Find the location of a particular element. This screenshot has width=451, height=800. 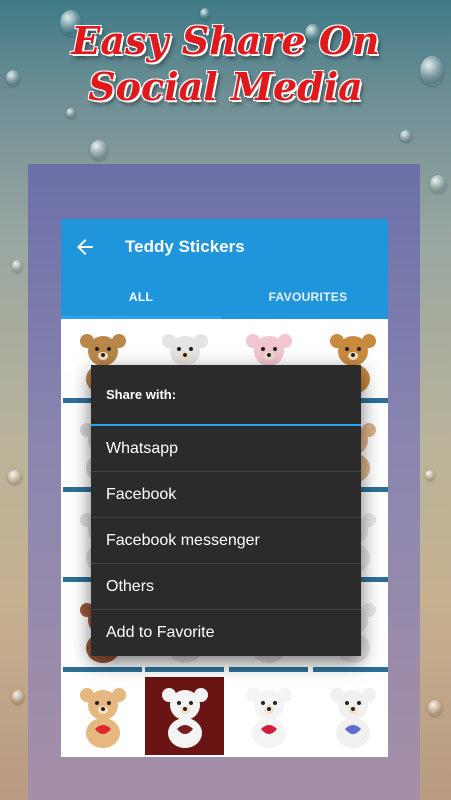

share-option-facebook: Facebook is located at coordinates (226, 494).